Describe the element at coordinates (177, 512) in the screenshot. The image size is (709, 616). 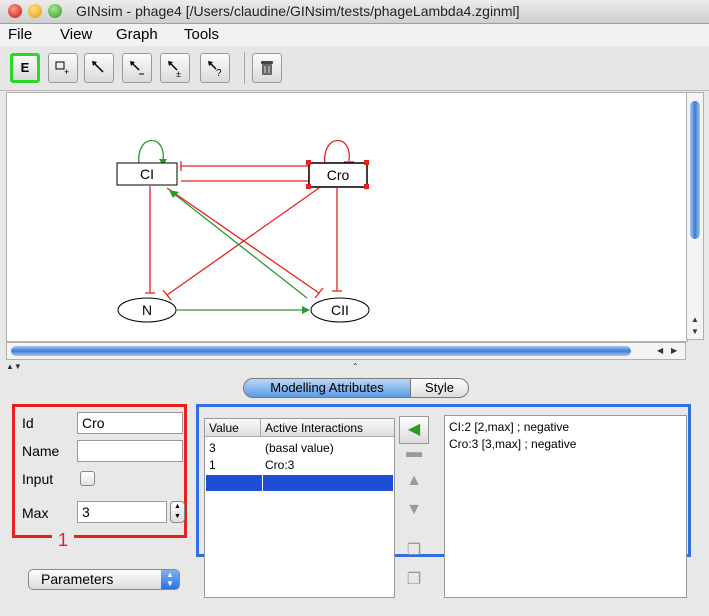
I see `max-stepper: ▲ ▼` at that location.